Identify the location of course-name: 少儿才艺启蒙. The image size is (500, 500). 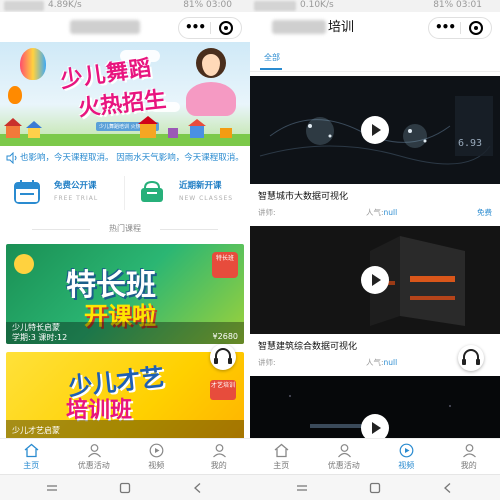
(36, 430).